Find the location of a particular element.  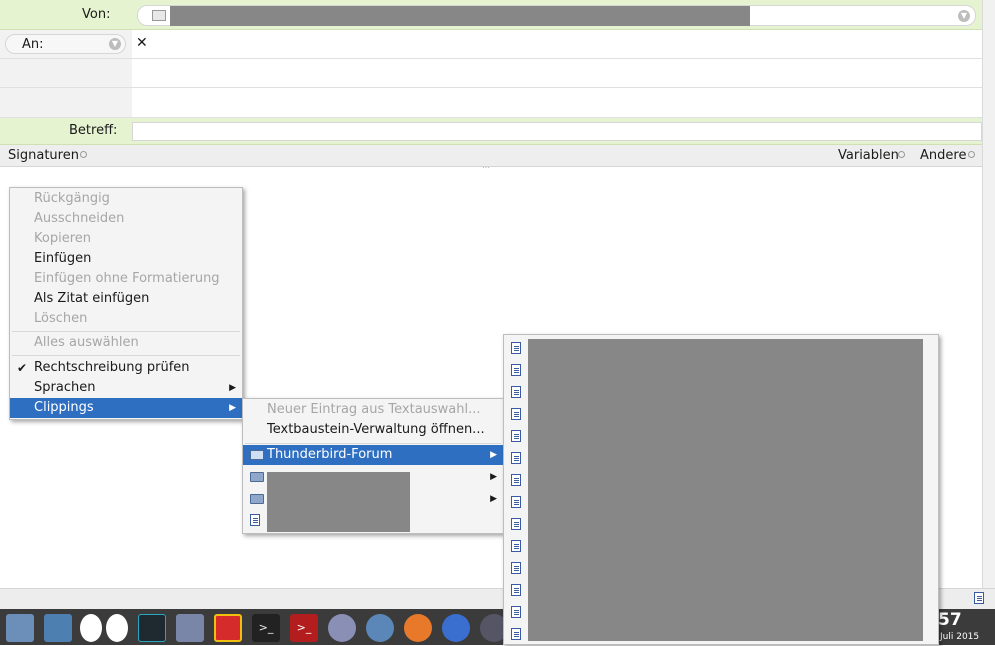

recipient-type-select: An: ▼ is located at coordinates (65, 44).